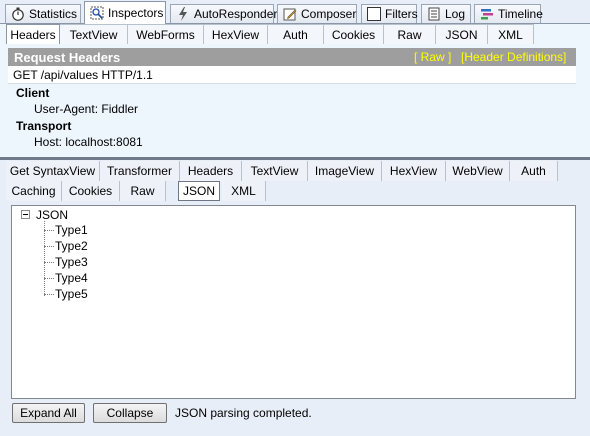 The height and width of the screenshot is (436, 590). Describe the element at coordinates (401, 14) in the screenshot. I see `tab-label: Filters` at that location.